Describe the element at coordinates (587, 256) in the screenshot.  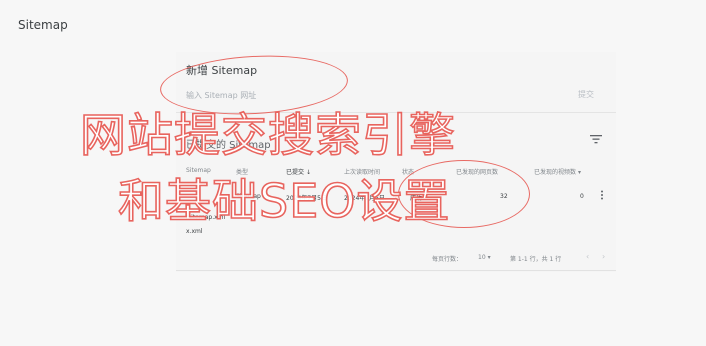
I see `chevron-left-icon: ‹` at that location.